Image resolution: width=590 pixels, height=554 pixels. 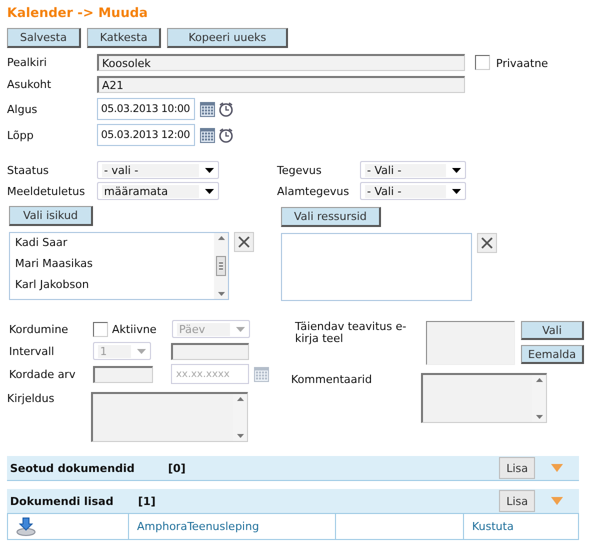 What do you see at coordinates (112, 264) in the screenshot?
I see `list-item: Mari Maasikas` at bounding box center [112, 264].